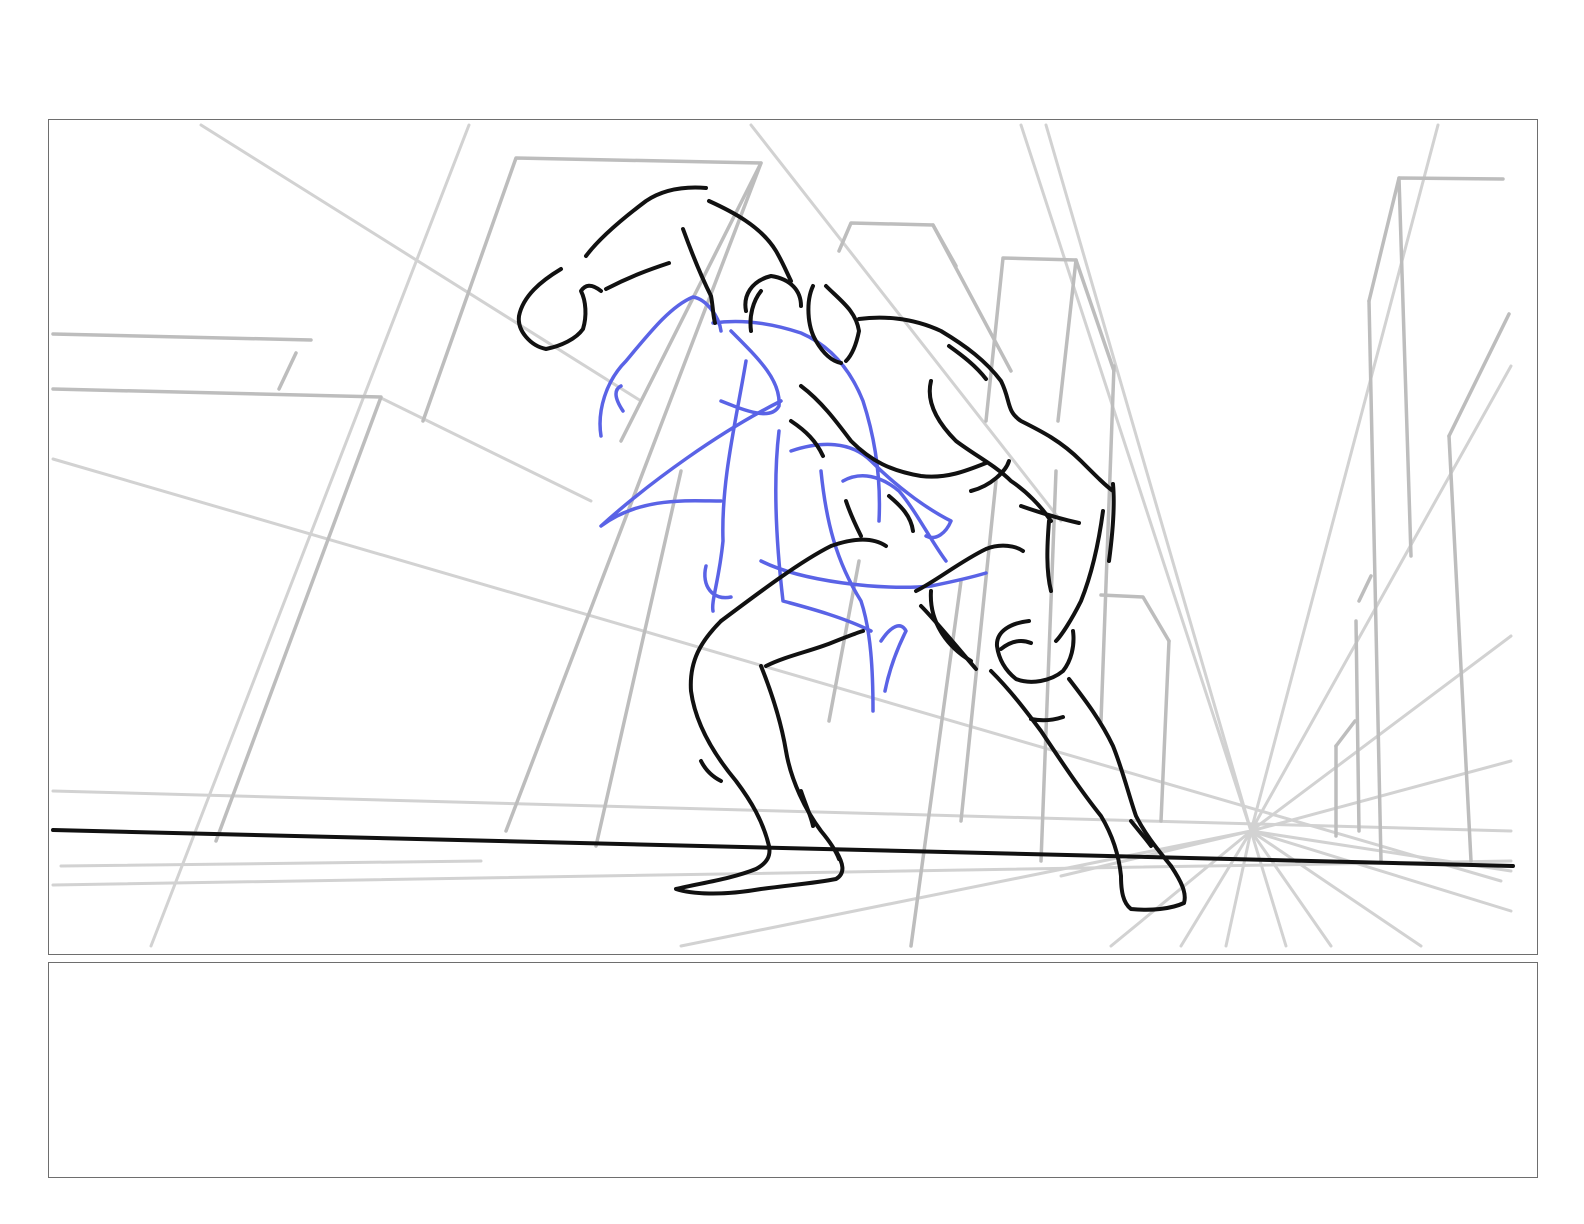 This screenshot has height=1224, width=1584. I want to click on ground-line, so click(783, 848).